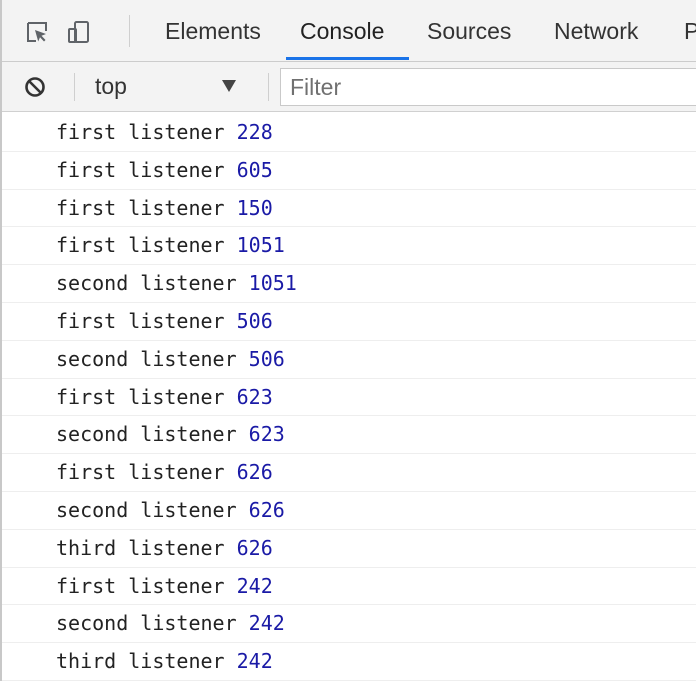 The width and height of the screenshot is (696, 681). Describe the element at coordinates (111, 86) in the screenshot. I see `context-label: top` at that location.